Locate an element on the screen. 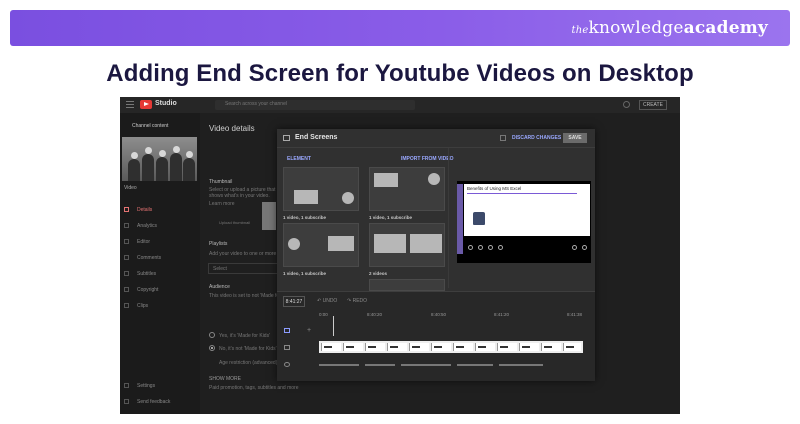 The image size is (800, 424). sidebar-item-copyright: Copyright is located at coordinates (141, 290).